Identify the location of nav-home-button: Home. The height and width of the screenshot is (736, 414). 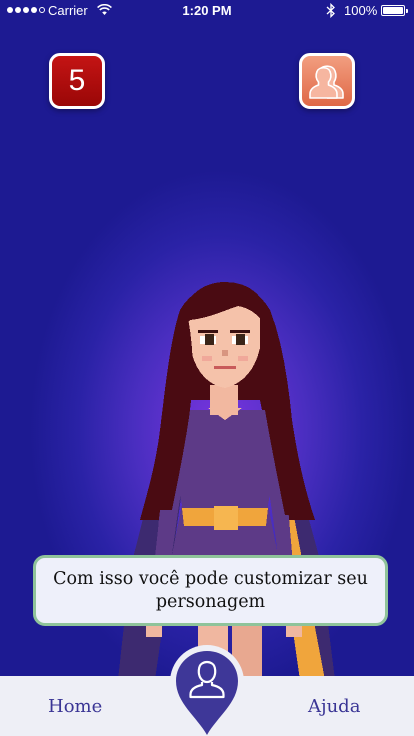
(75, 706).